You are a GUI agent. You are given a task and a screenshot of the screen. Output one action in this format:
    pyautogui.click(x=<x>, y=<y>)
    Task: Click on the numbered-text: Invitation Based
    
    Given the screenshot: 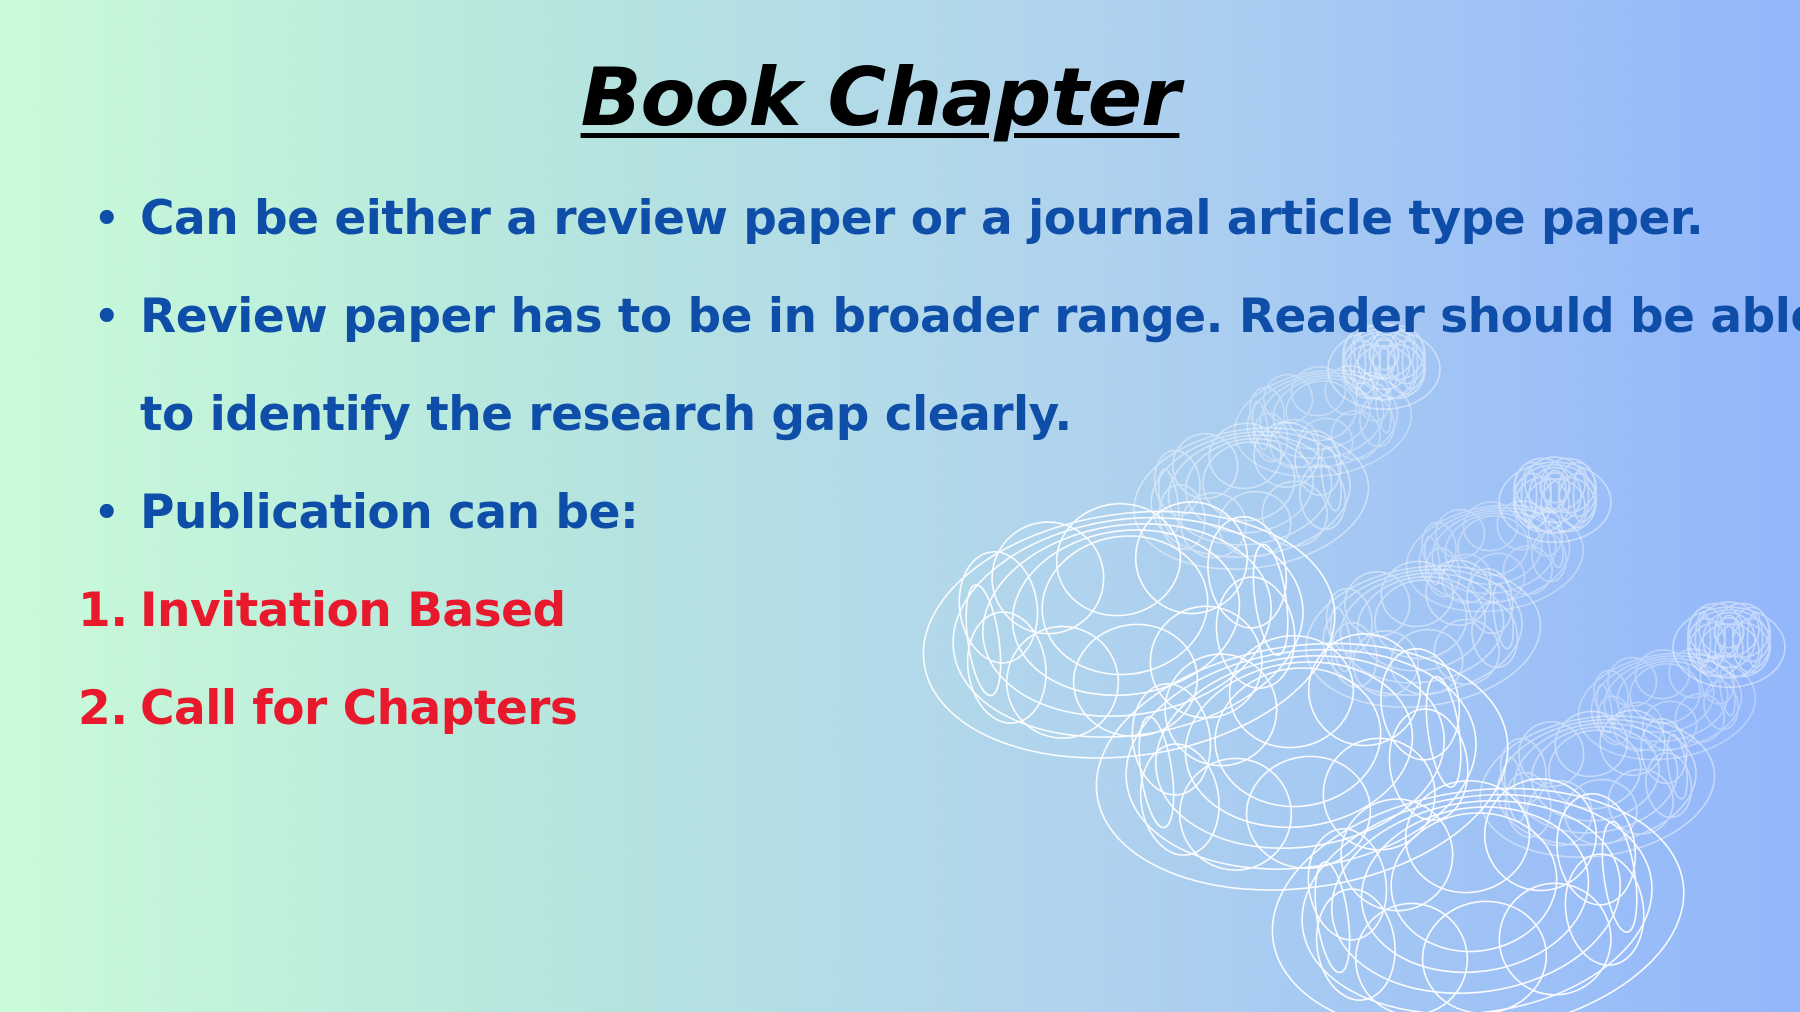 What is the action you would take?
    pyautogui.click(x=353, y=610)
    